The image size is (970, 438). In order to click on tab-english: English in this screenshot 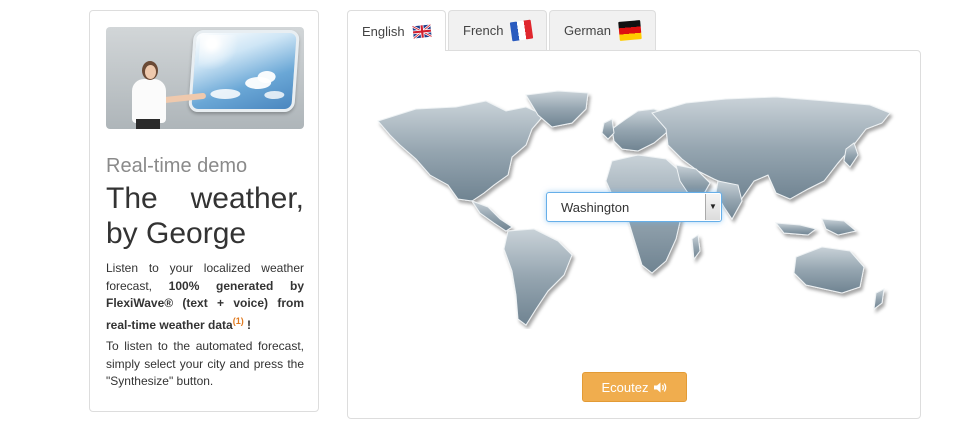, I will do `click(396, 30)`.